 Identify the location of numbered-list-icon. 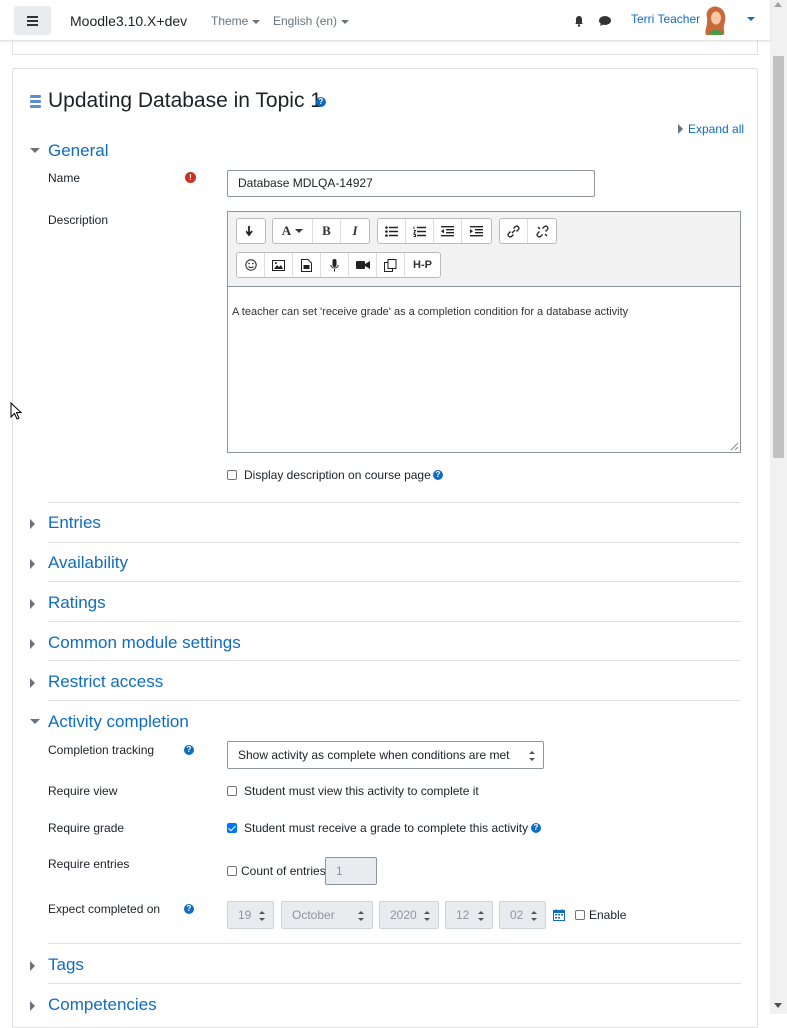
(419, 231).